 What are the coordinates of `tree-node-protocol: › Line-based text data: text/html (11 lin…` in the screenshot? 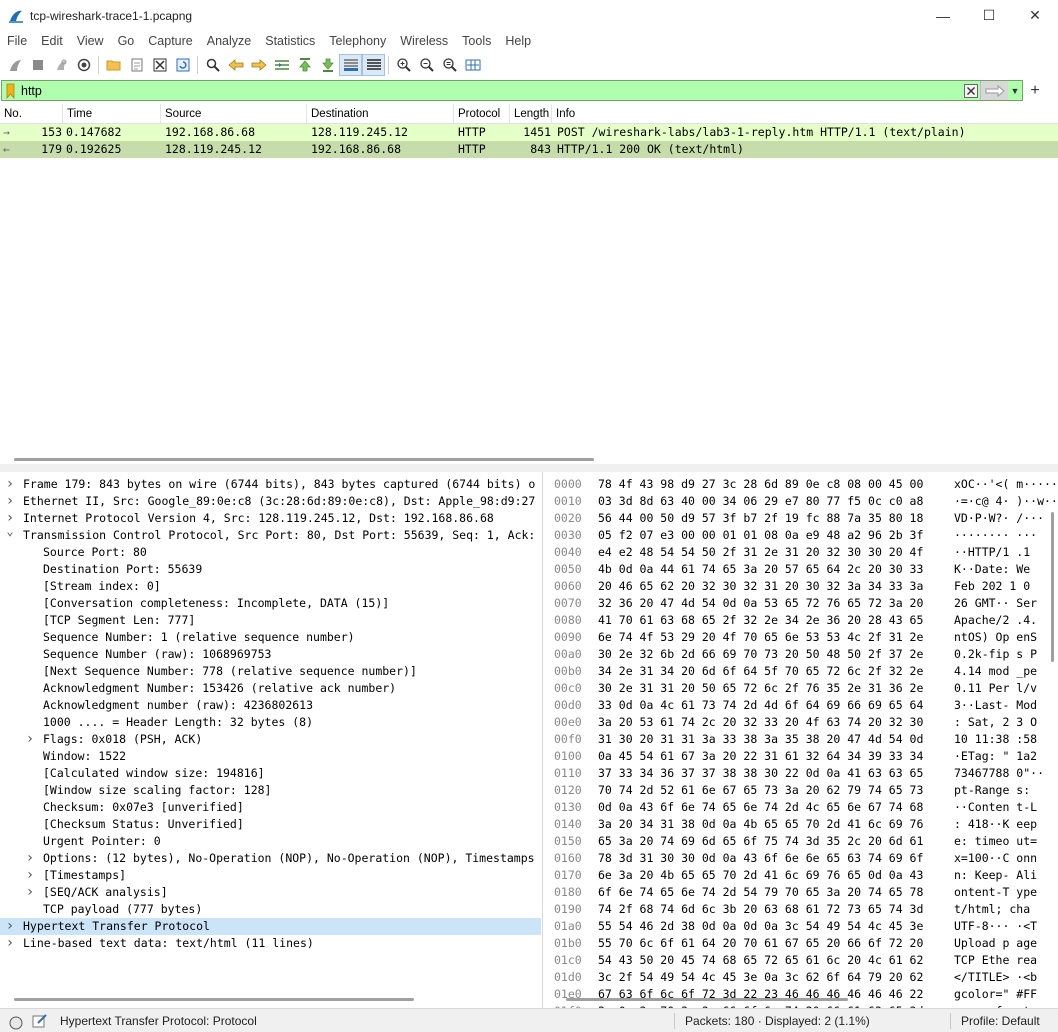 It's located at (270, 943).